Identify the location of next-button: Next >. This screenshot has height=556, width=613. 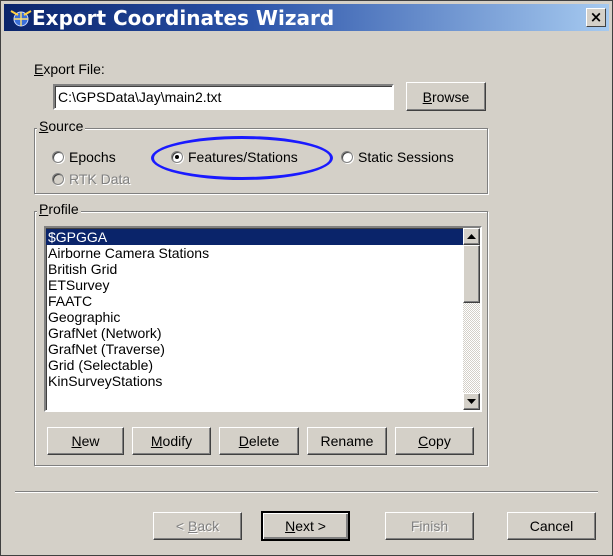
(305, 526).